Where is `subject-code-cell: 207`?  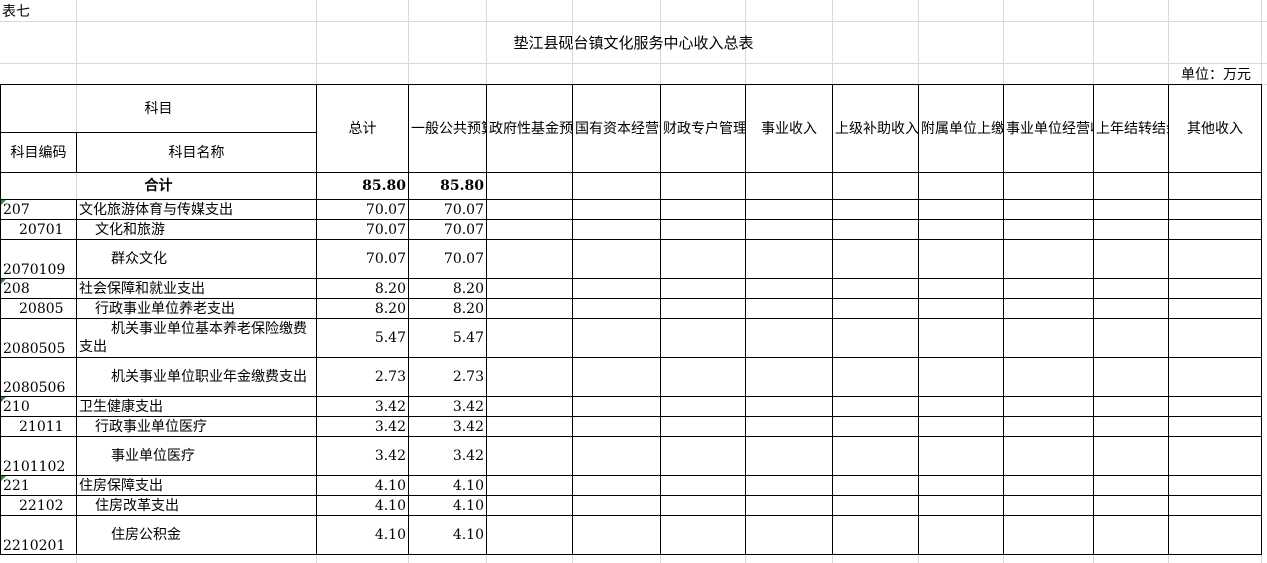 subject-code-cell: 207 is located at coordinates (38, 209).